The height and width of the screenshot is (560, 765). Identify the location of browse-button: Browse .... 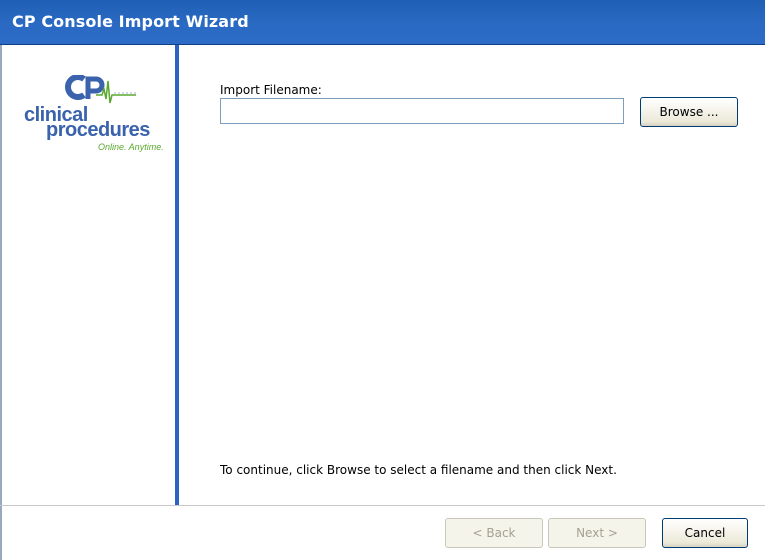
(689, 112).